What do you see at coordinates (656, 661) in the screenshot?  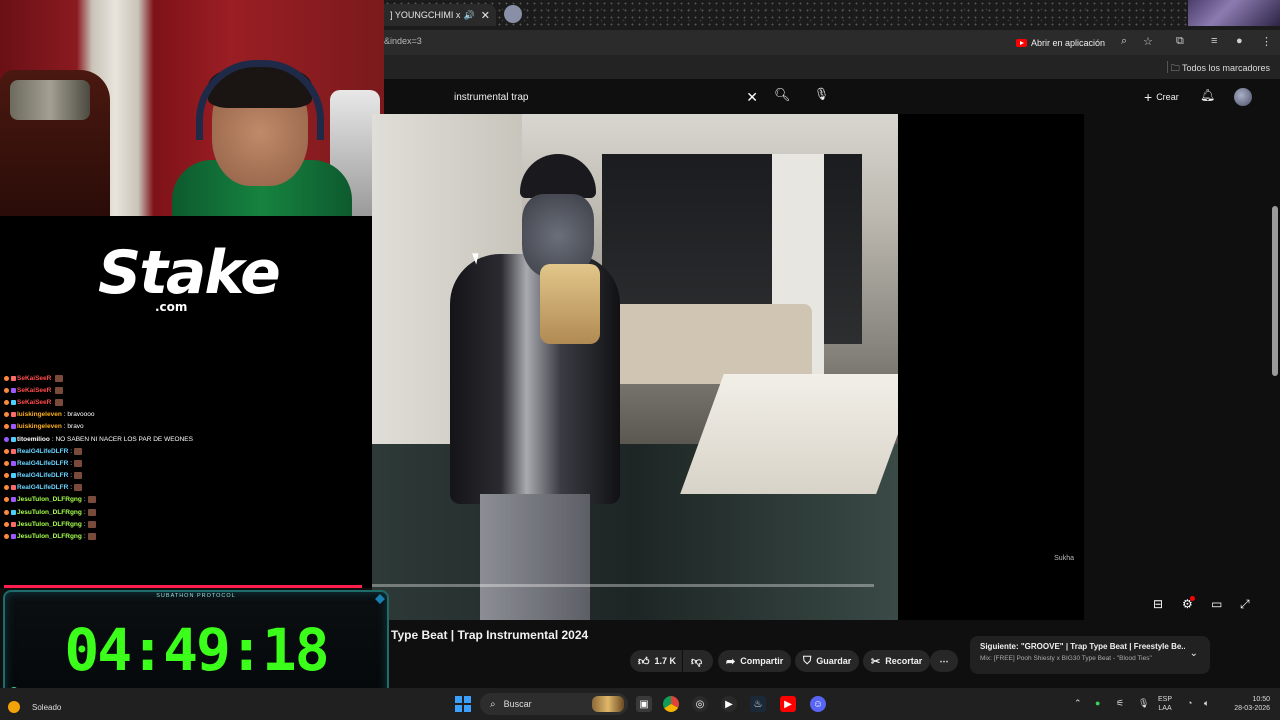 I see `like-button: 👍︎ 1.7 K` at bounding box center [656, 661].